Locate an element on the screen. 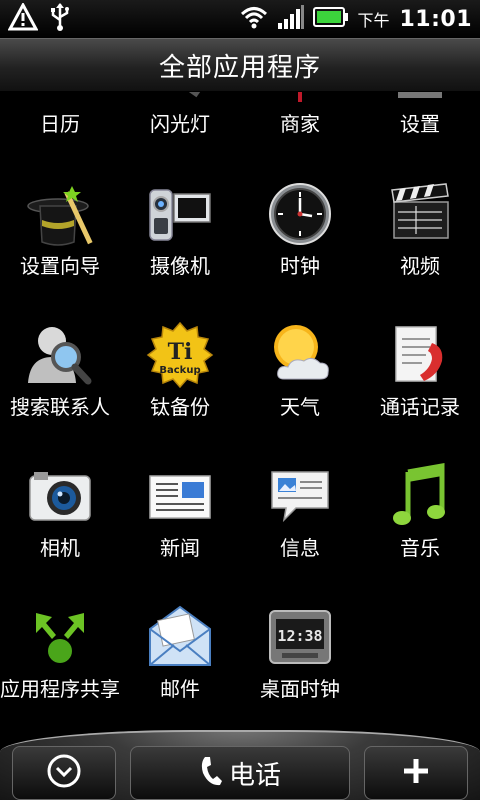 This screenshot has height=800, width=480. app-titanium-backup: Ti Backup 钛备份 is located at coordinates (180, 391).